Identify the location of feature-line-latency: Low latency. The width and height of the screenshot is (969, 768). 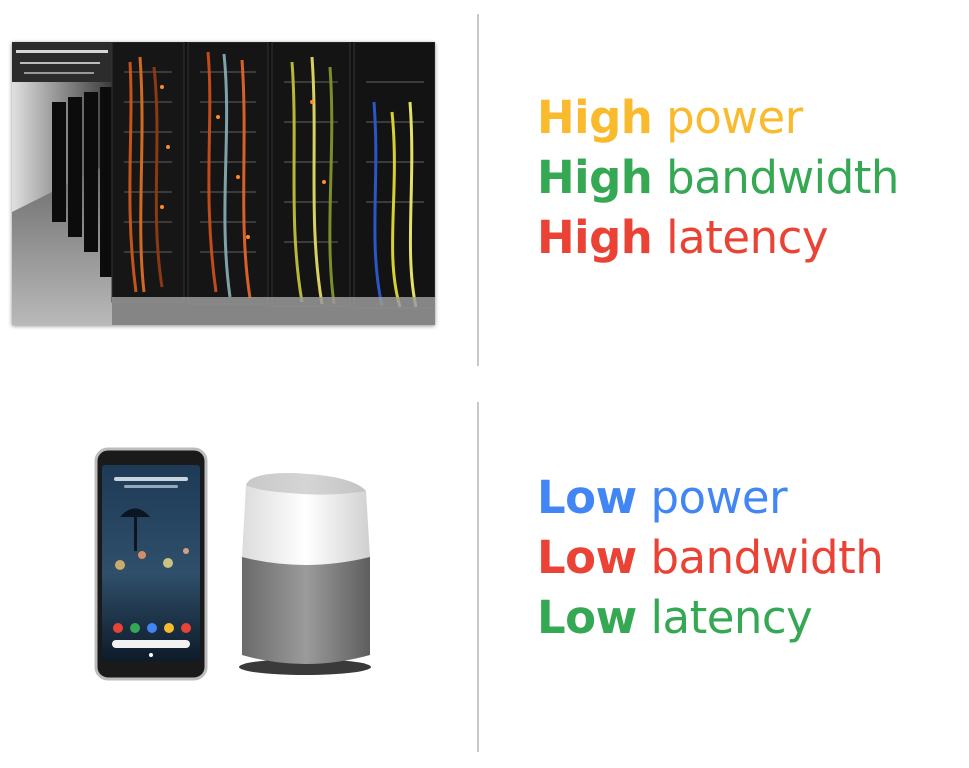
(710, 618).